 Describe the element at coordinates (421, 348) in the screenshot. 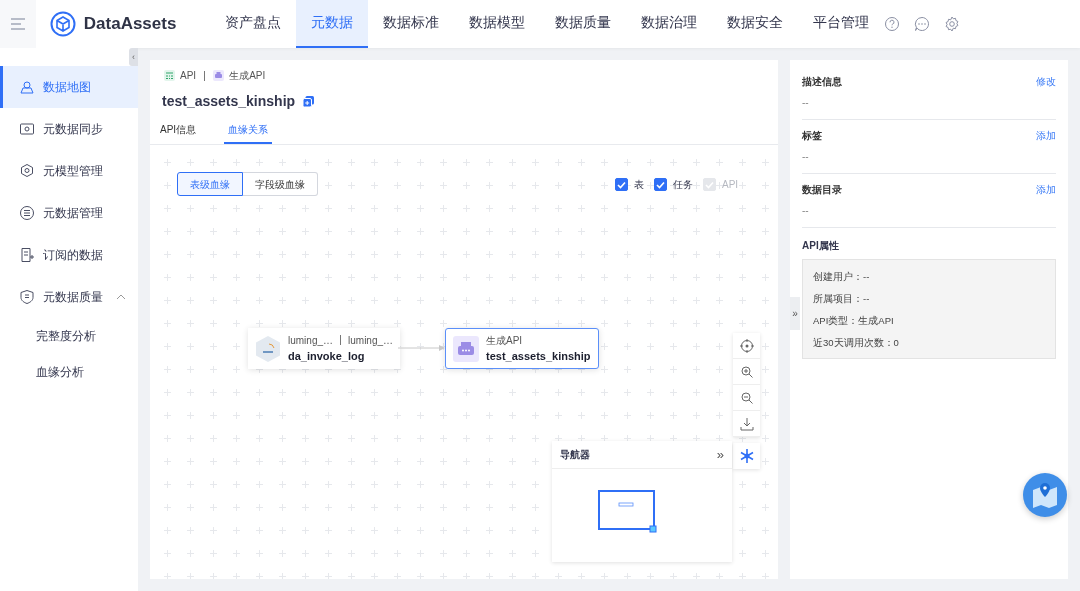

I see `edge-arrow` at that location.